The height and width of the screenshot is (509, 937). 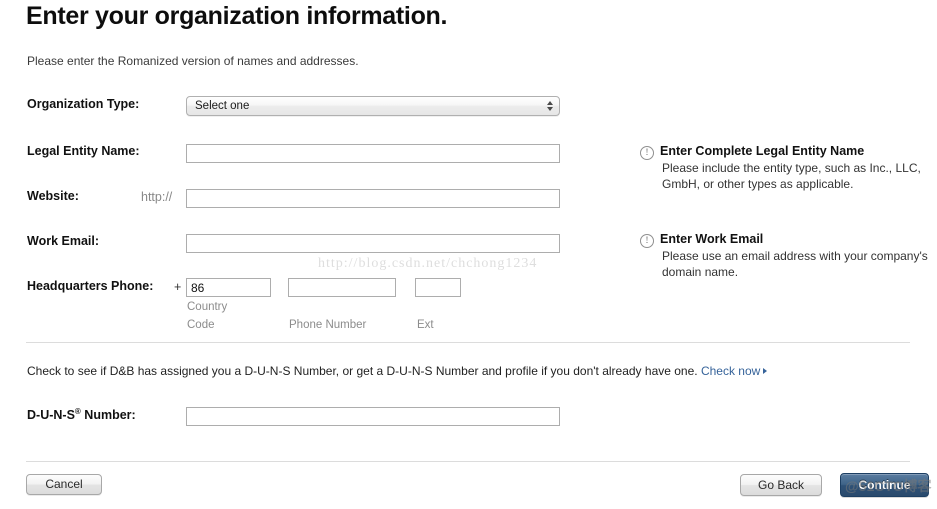 I want to click on continue-button: Continue, so click(x=884, y=485).